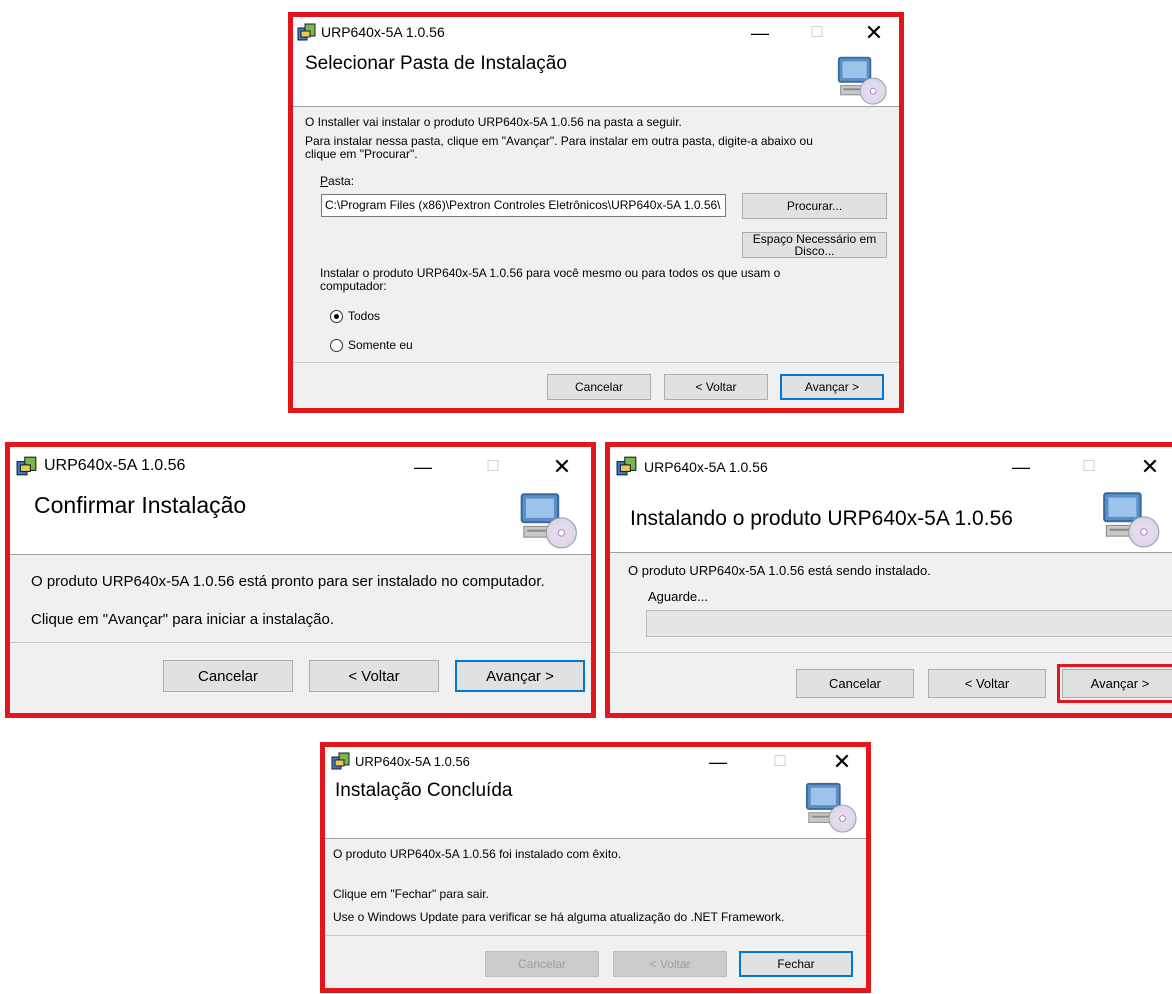 This screenshot has height=994, width=1172. Describe the element at coordinates (140, 505) in the screenshot. I see `page-title: Confirmar Instalação` at that location.